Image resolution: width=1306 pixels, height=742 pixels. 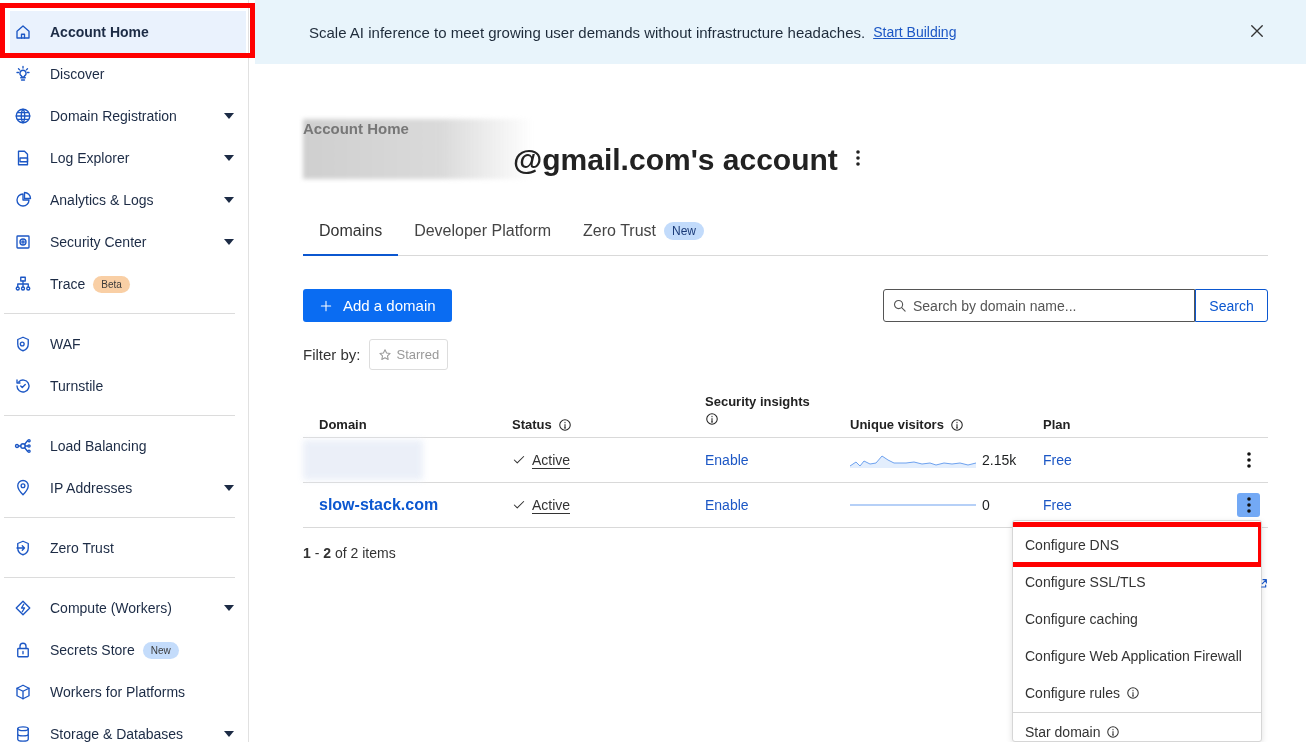 What do you see at coordinates (760, 412) in the screenshot?
I see `column-header: Security insights` at bounding box center [760, 412].